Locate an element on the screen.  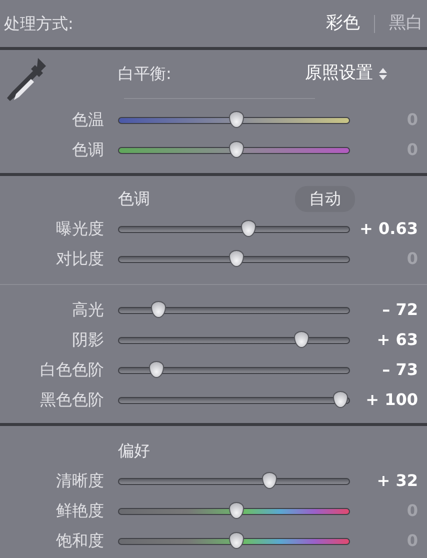
slider-value: – 73 is located at coordinates (399, 370).